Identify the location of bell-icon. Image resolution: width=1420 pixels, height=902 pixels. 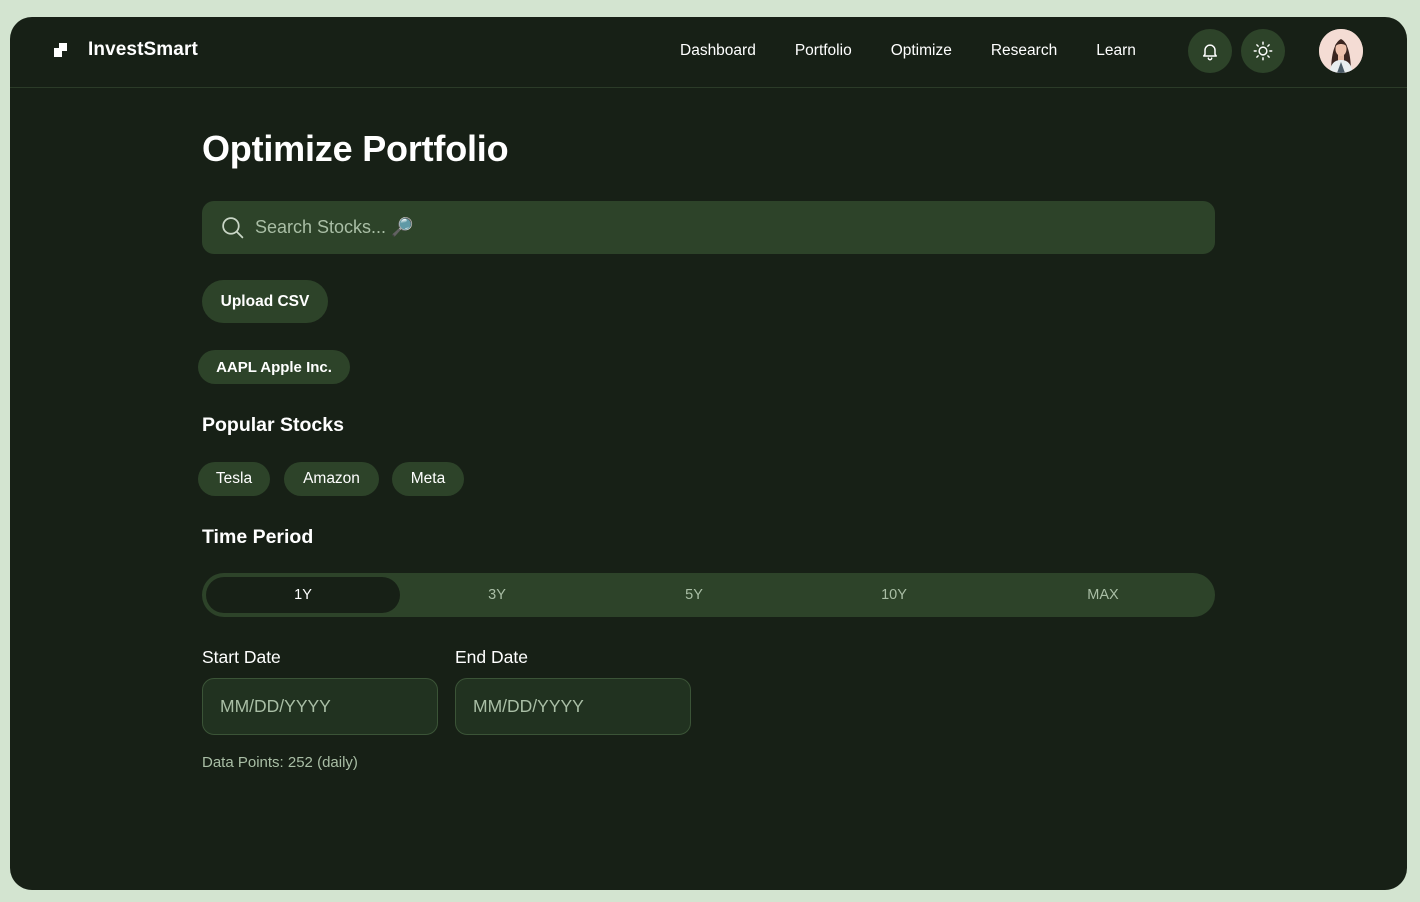
(1210, 52).